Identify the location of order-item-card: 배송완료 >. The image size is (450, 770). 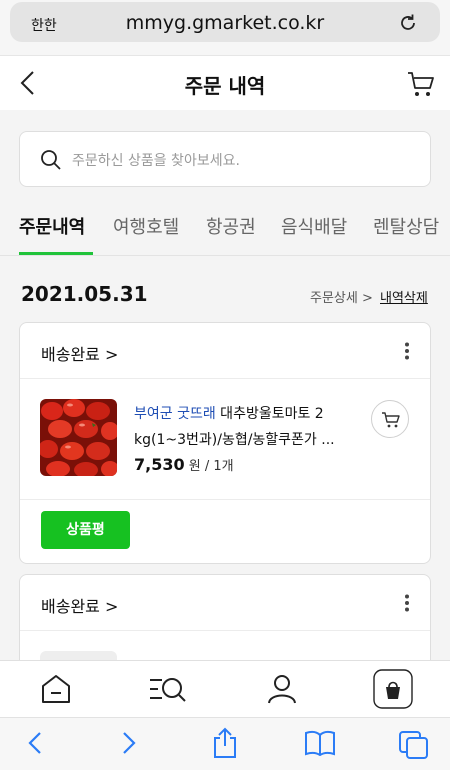
(225, 624).